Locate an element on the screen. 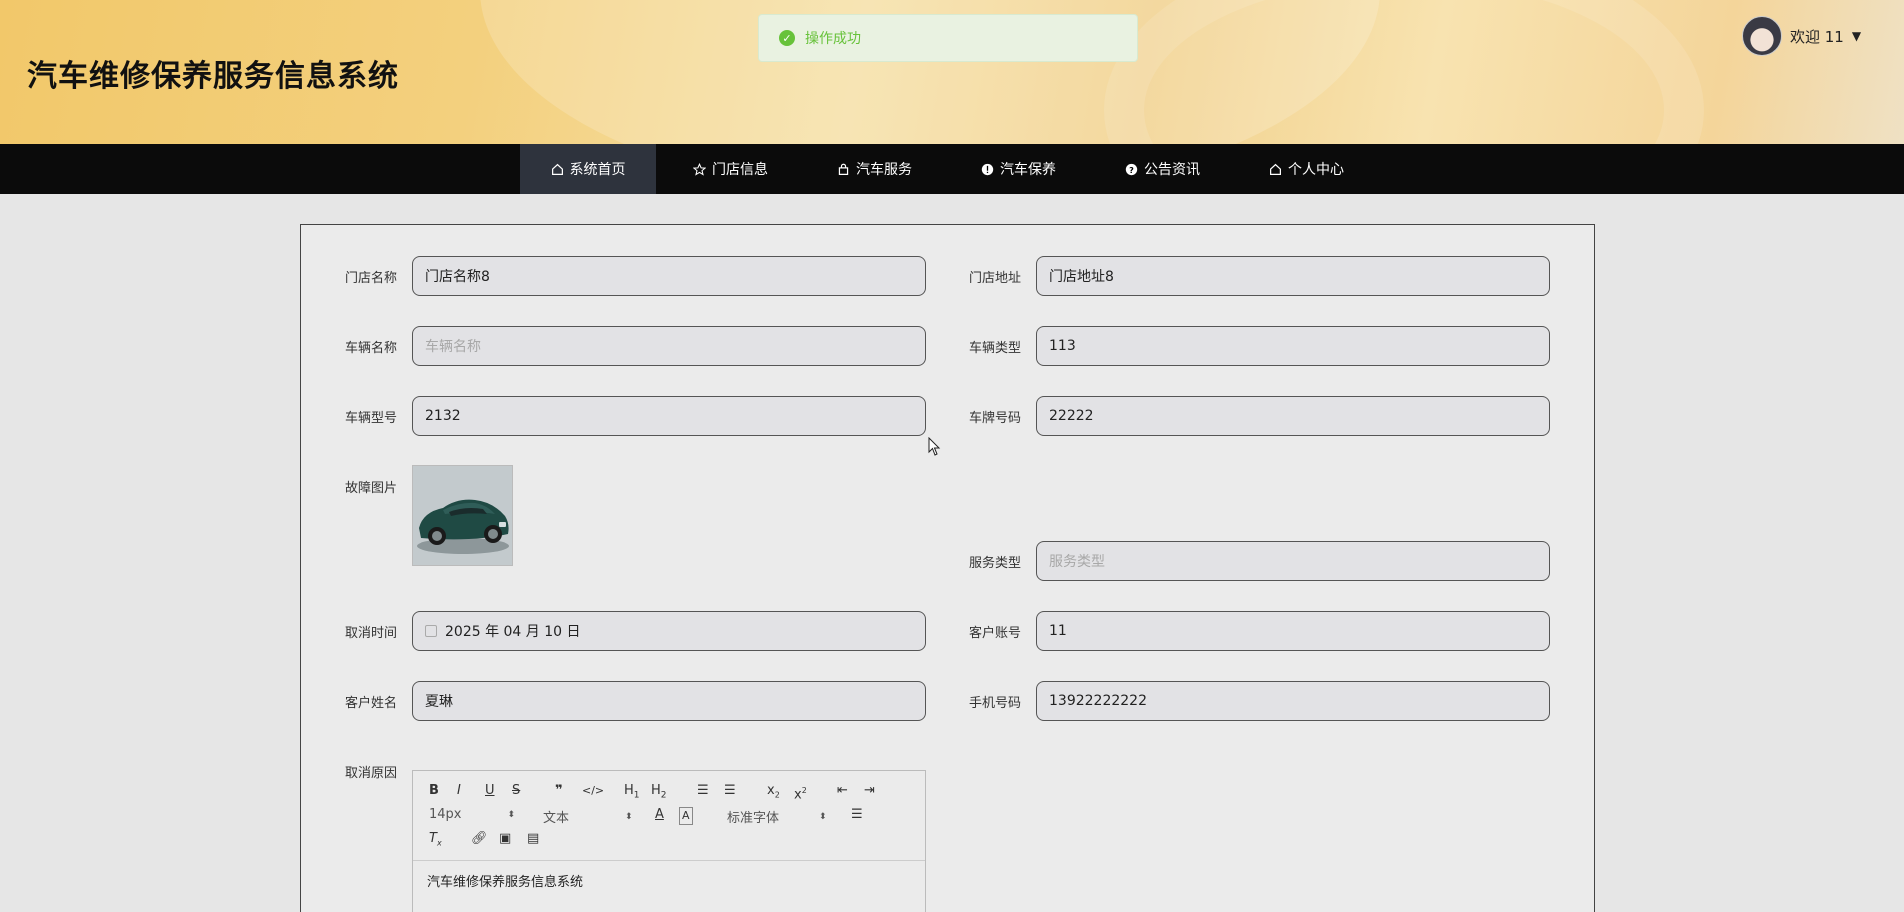 The image size is (1904, 912). cancel-reason-label: 取消原因 is located at coordinates (371, 773).